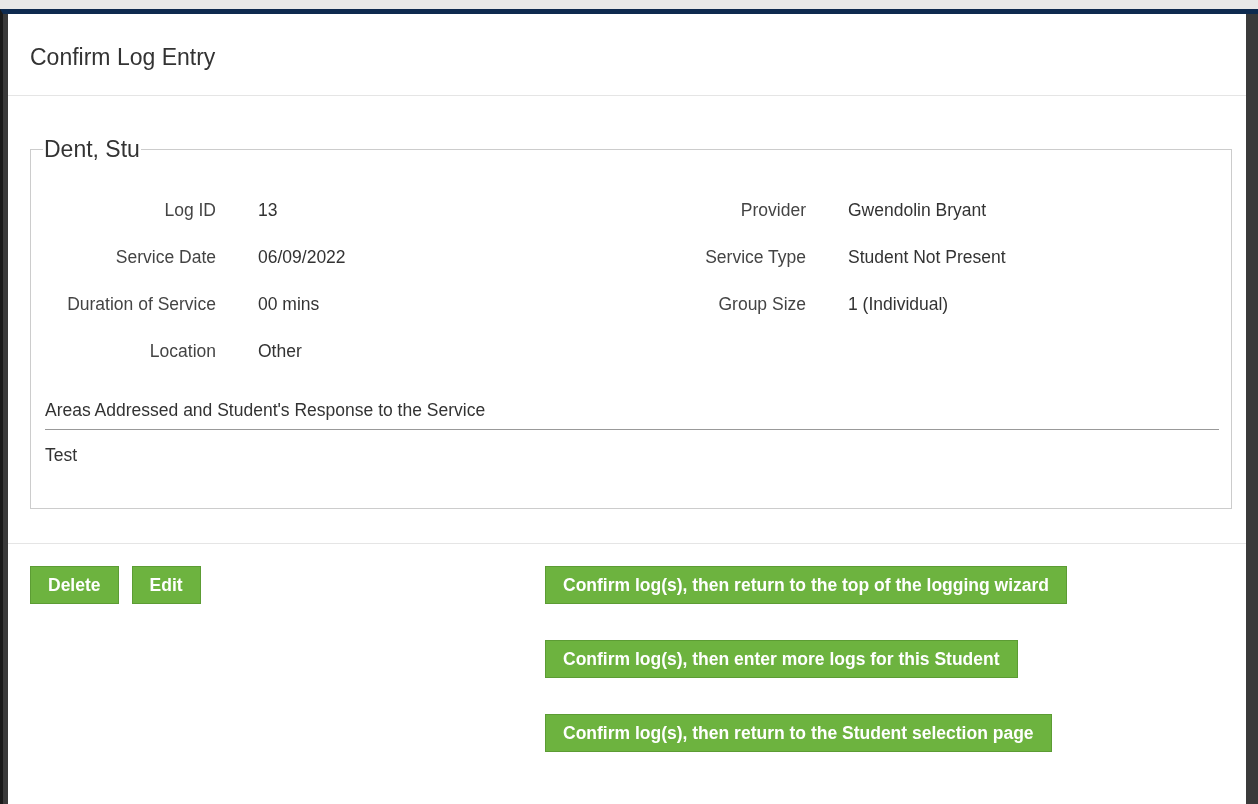 The height and width of the screenshot is (804, 1258). I want to click on field-label: Service Date, so click(165, 257).